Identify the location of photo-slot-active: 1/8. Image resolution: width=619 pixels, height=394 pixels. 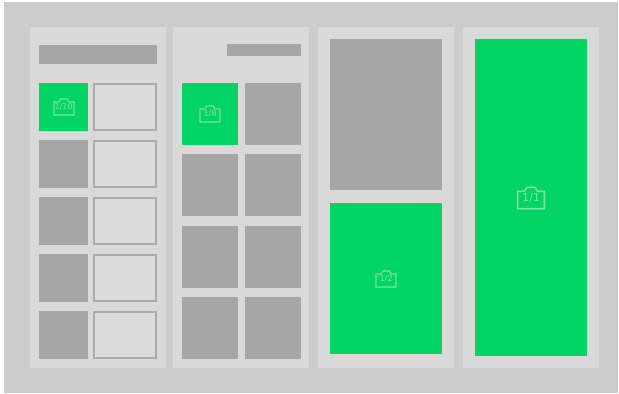
(210, 114).